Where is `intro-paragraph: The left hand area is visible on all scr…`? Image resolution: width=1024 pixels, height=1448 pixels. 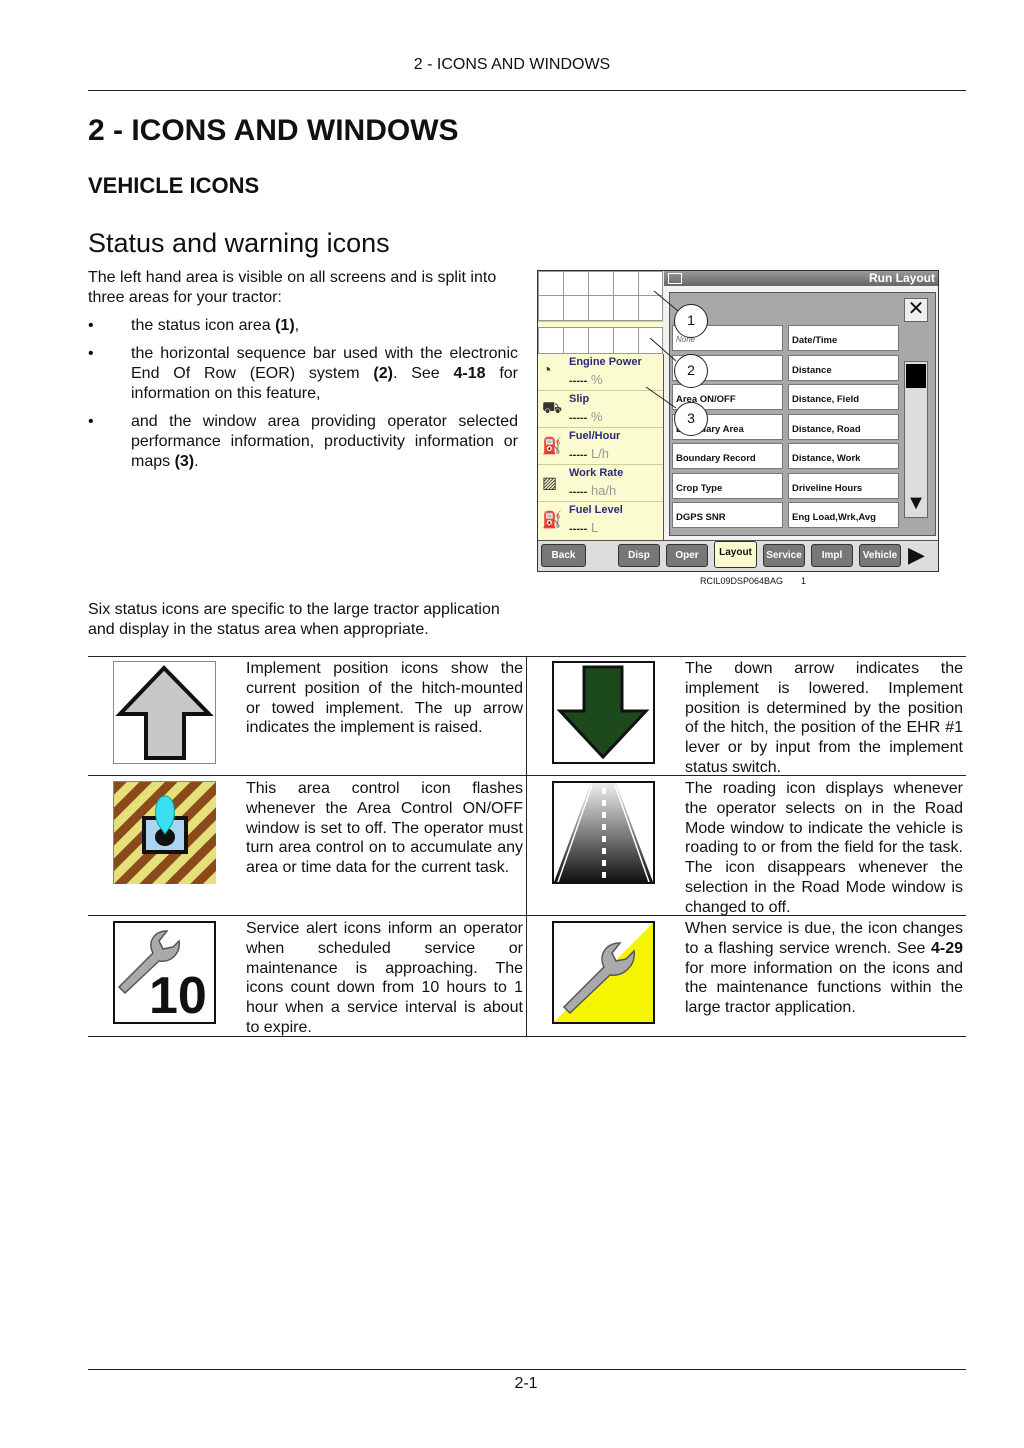 intro-paragraph: The left hand area is visible on all scr… is located at coordinates (292, 287).